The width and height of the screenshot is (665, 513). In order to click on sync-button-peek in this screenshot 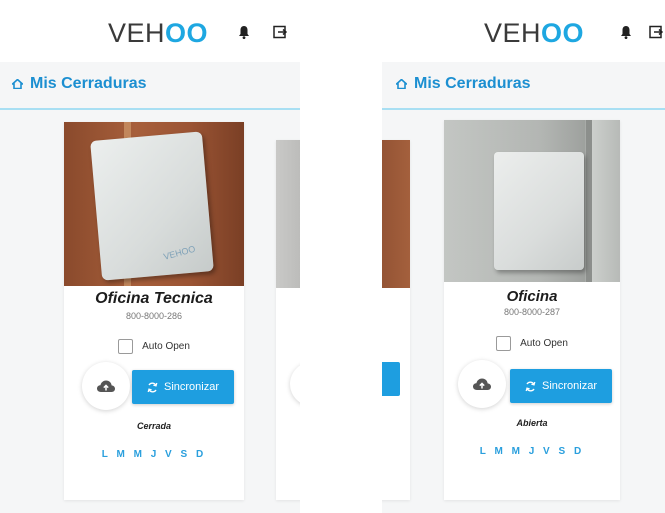, I will do `click(391, 379)`.